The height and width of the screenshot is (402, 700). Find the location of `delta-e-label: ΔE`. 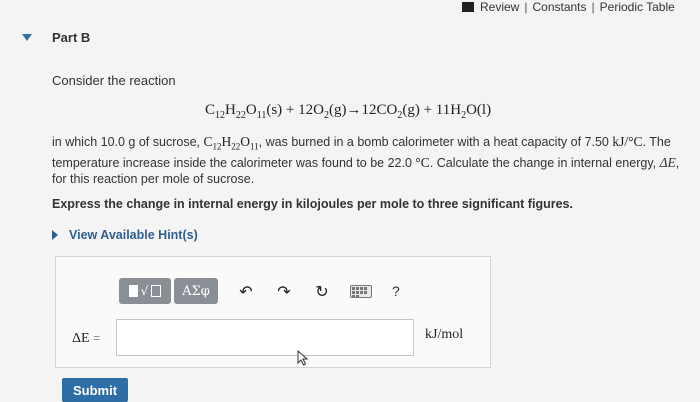

delta-e-label: ΔE is located at coordinates (81, 338).